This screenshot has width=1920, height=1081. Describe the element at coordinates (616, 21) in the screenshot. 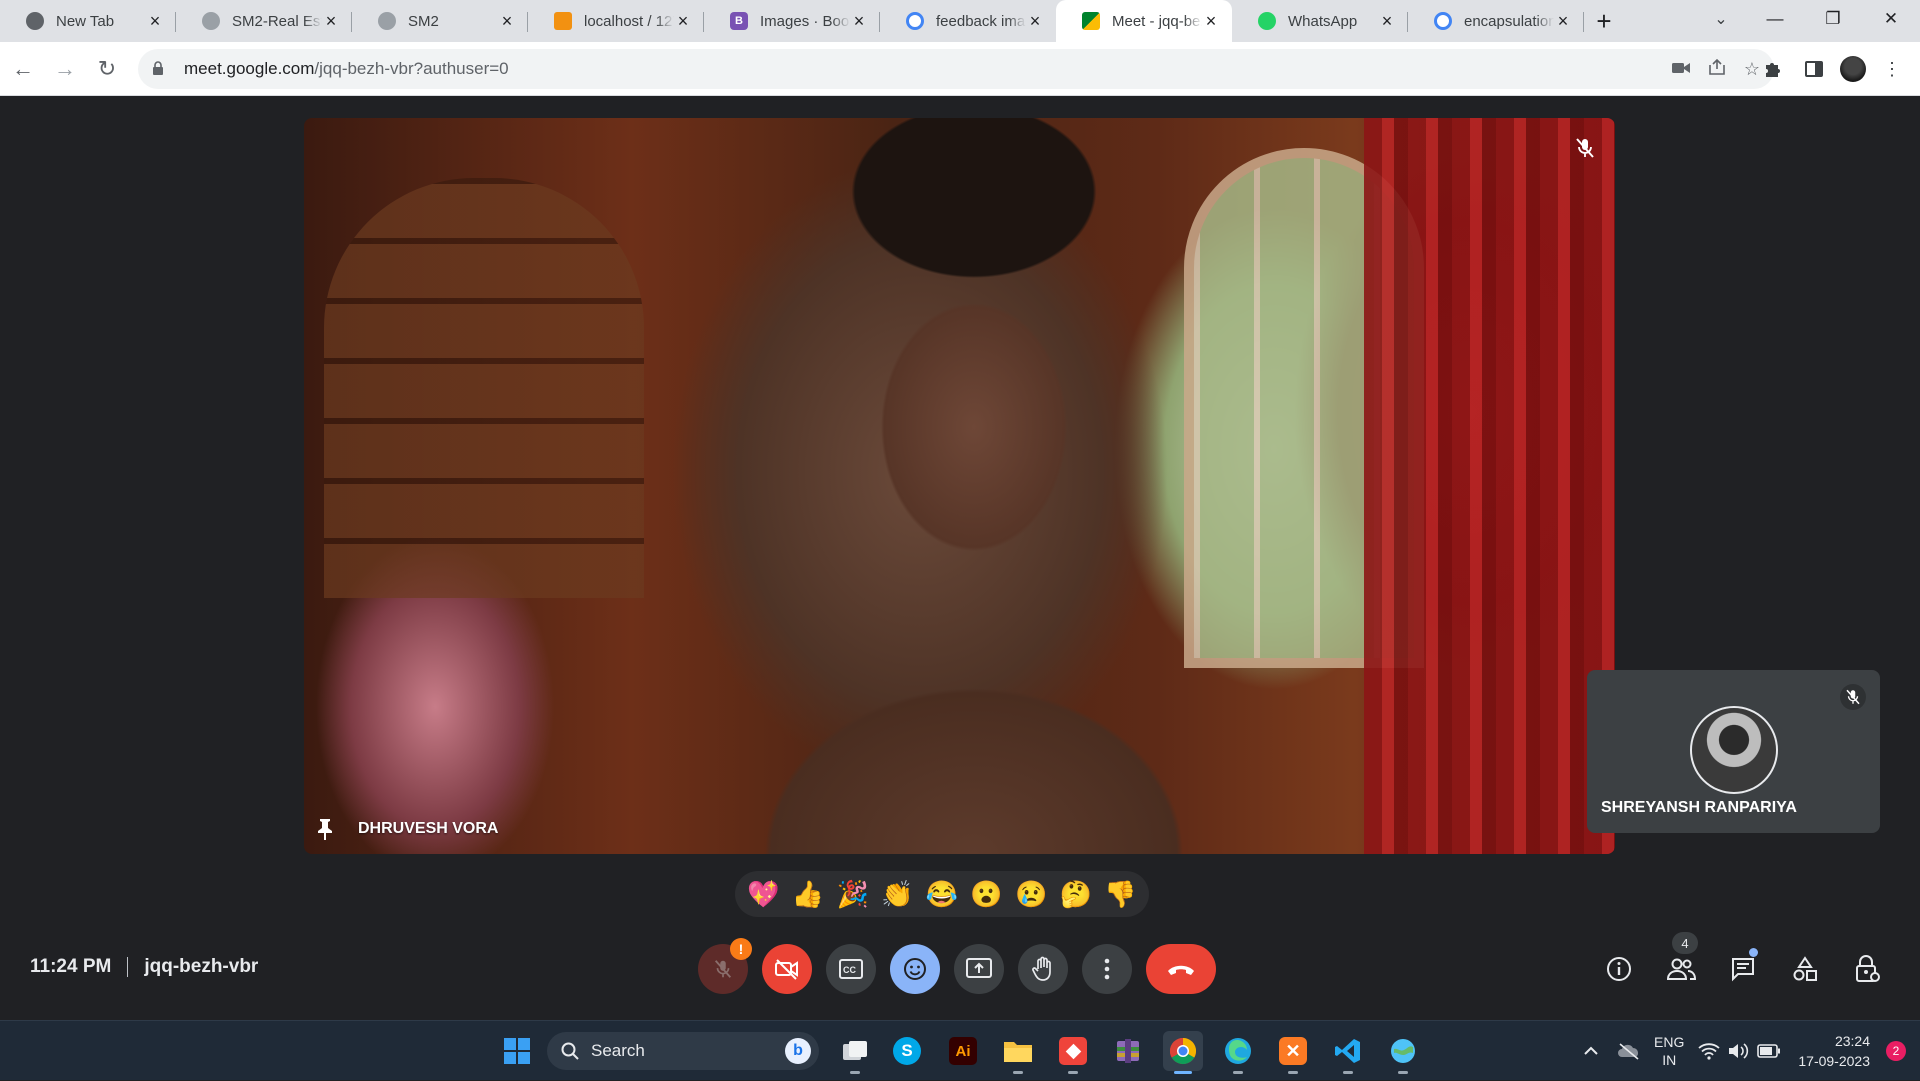

I see `tab-localhost: localhost / 127 ×` at that location.